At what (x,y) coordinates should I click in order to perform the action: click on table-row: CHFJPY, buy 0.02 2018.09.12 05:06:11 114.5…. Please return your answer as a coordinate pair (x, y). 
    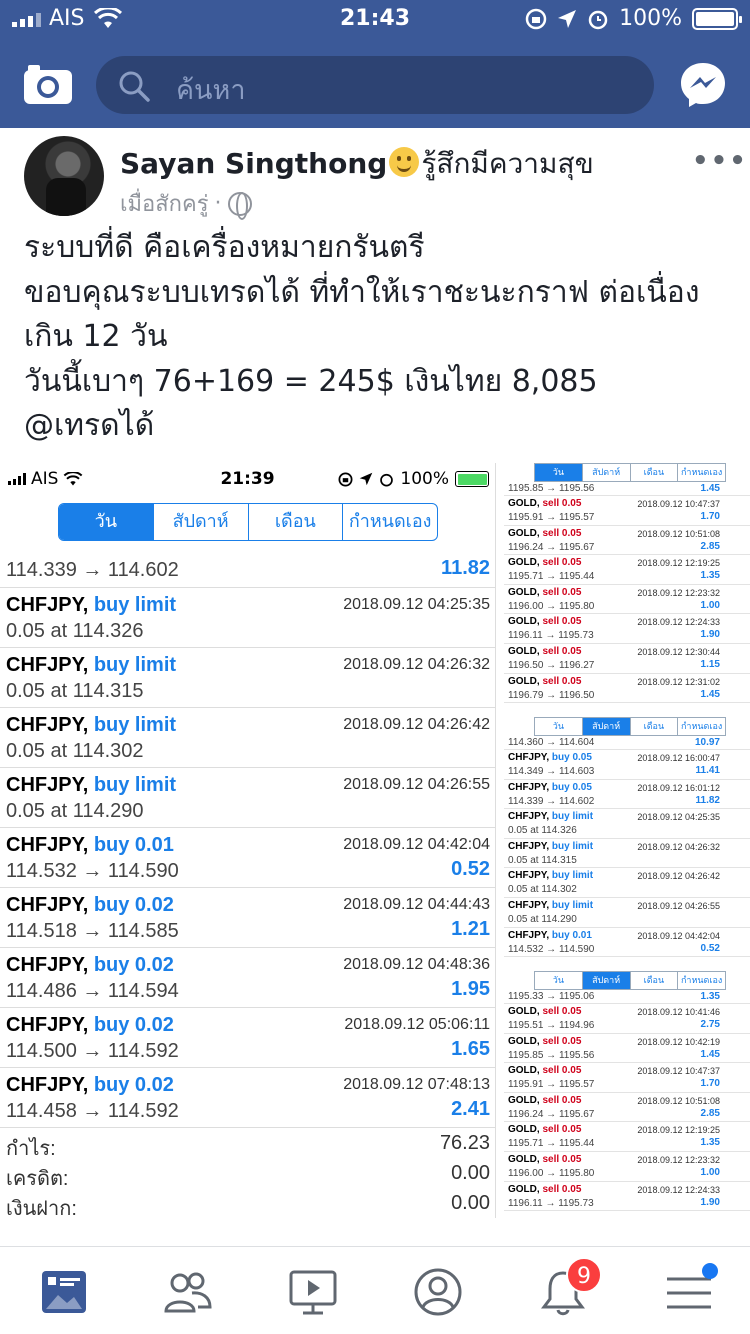
    Looking at the image, I should click on (247, 1038).